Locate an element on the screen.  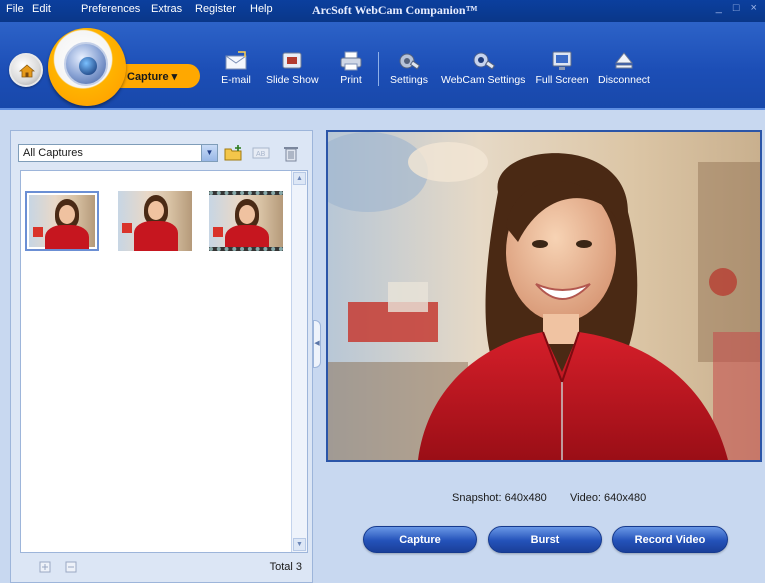
menu-preferences: Preferences is located at coordinates (110, 9).